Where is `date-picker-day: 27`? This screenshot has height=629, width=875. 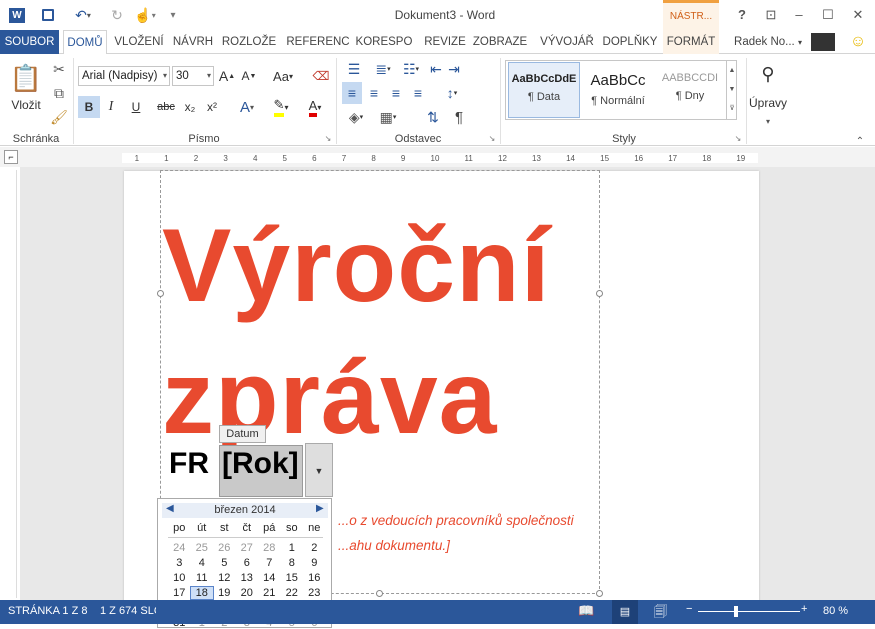 date-picker-day: 27 is located at coordinates (247, 548).